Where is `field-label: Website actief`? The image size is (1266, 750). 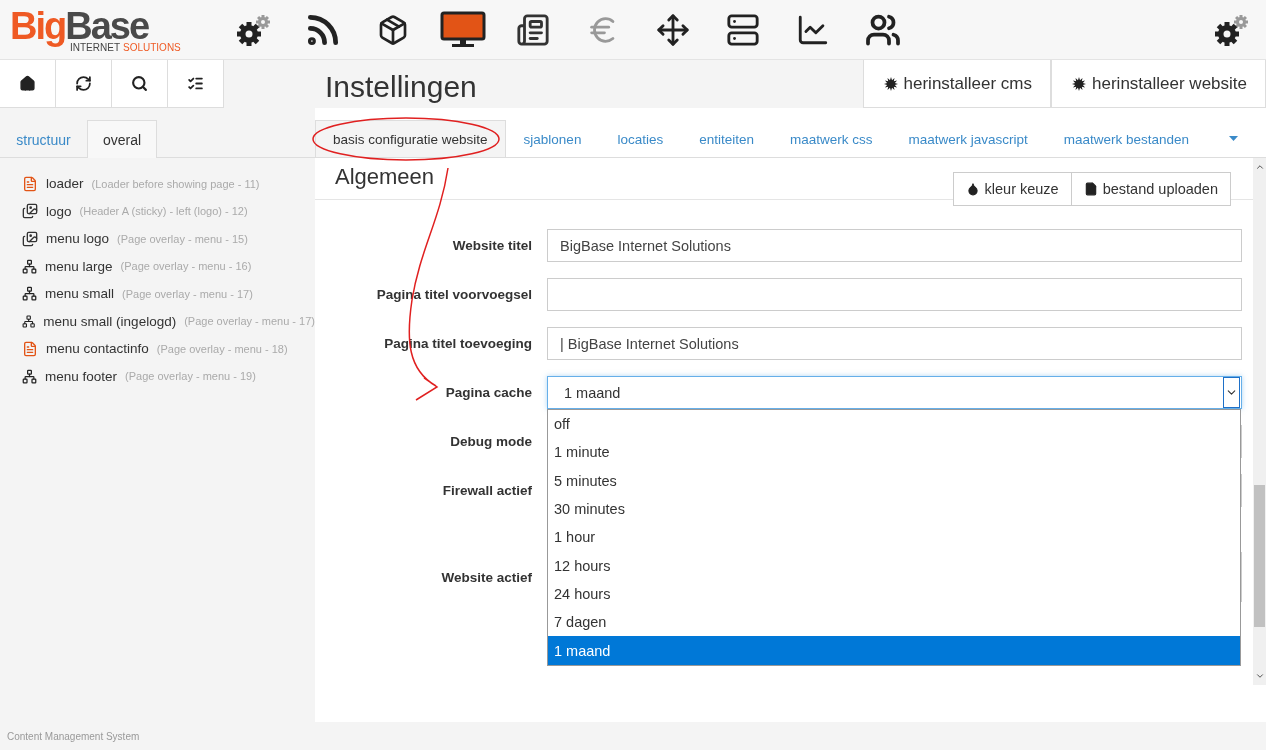 field-label: Website actief is located at coordinates (486, 577).